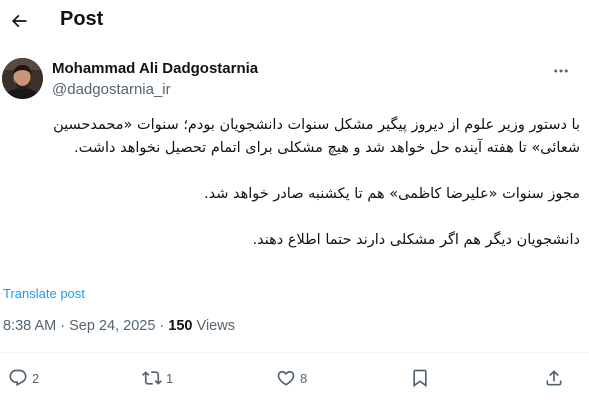  I want to click on author-name: Mohammad Ali Dadgostarnia, so click(155, 68).